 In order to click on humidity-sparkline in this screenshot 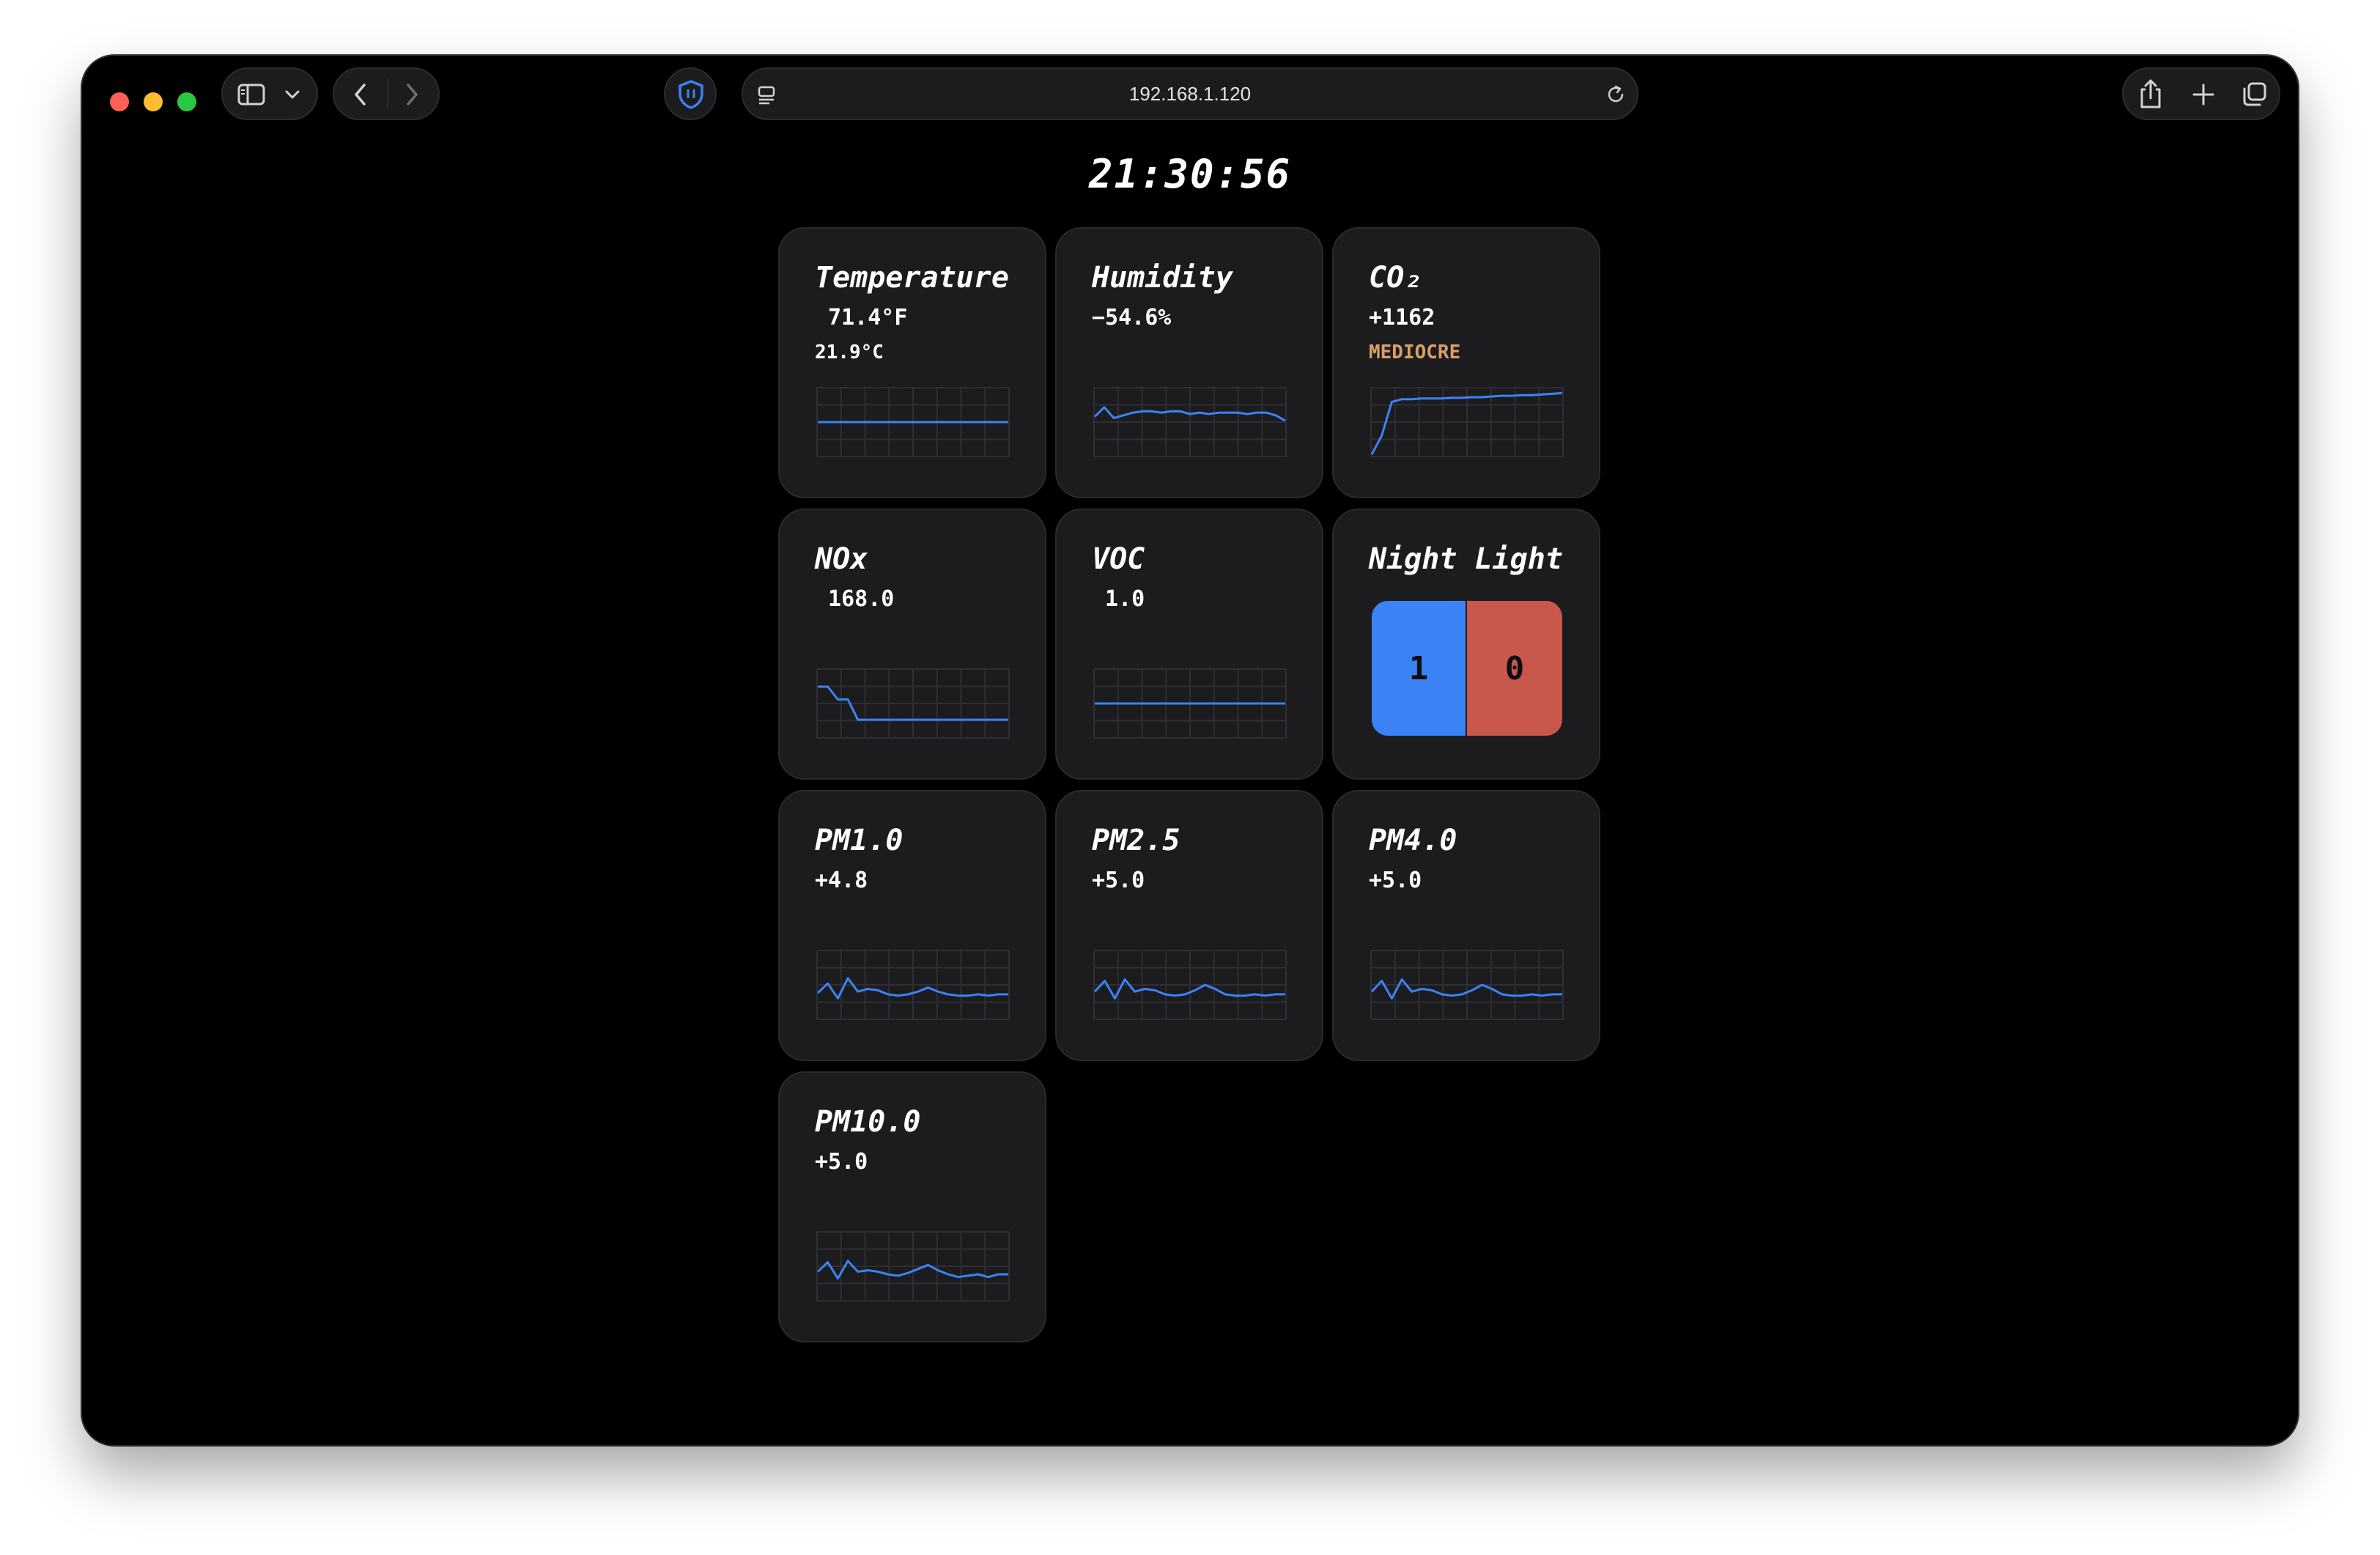, I will do `click(1190, 422)`.